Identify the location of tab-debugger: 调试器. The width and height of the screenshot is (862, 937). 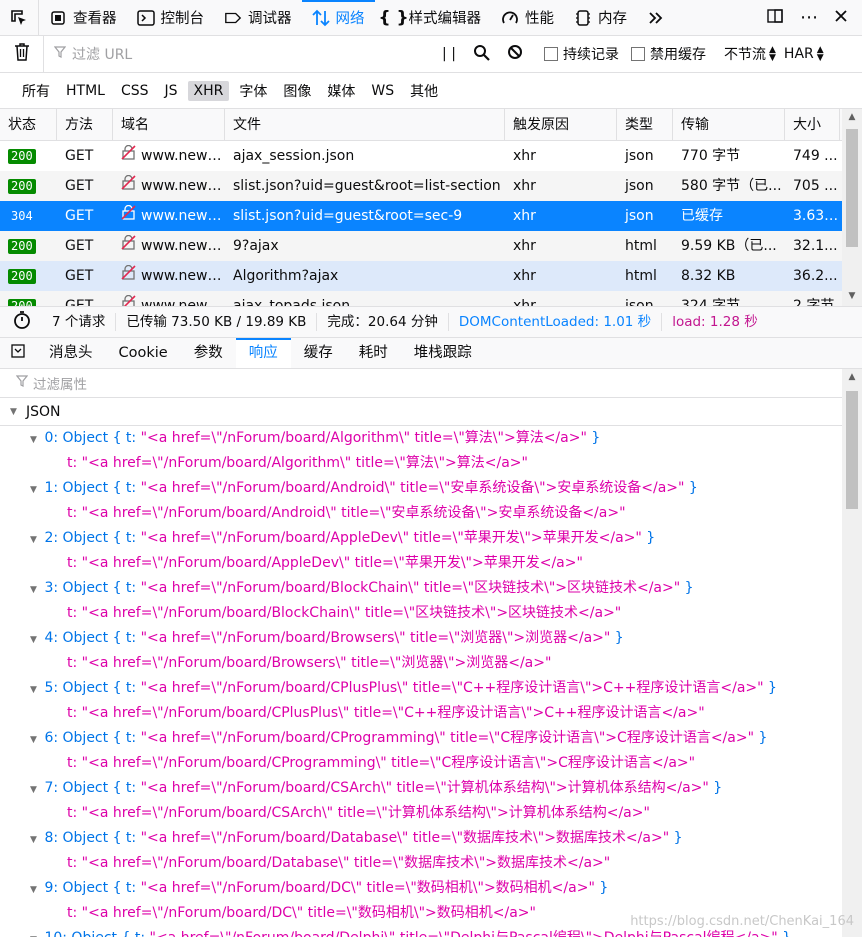
(258, 17).